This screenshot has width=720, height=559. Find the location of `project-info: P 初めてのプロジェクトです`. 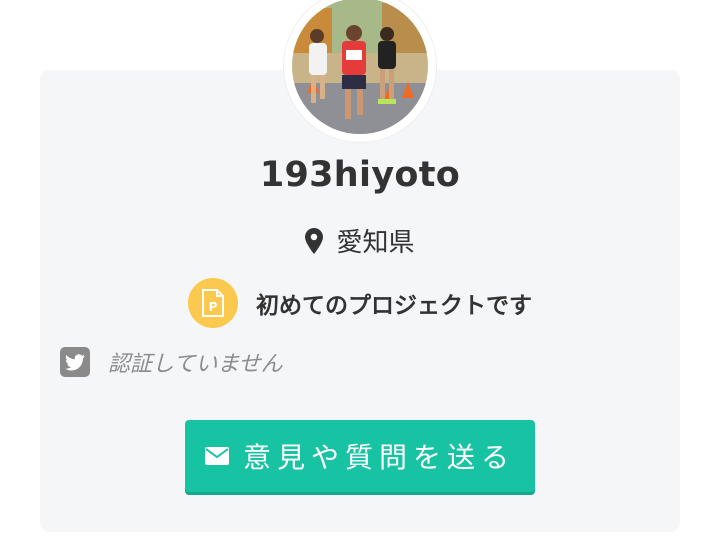

project-info: P 初めてのプロジェクトです is located at coordinates (360, 303).